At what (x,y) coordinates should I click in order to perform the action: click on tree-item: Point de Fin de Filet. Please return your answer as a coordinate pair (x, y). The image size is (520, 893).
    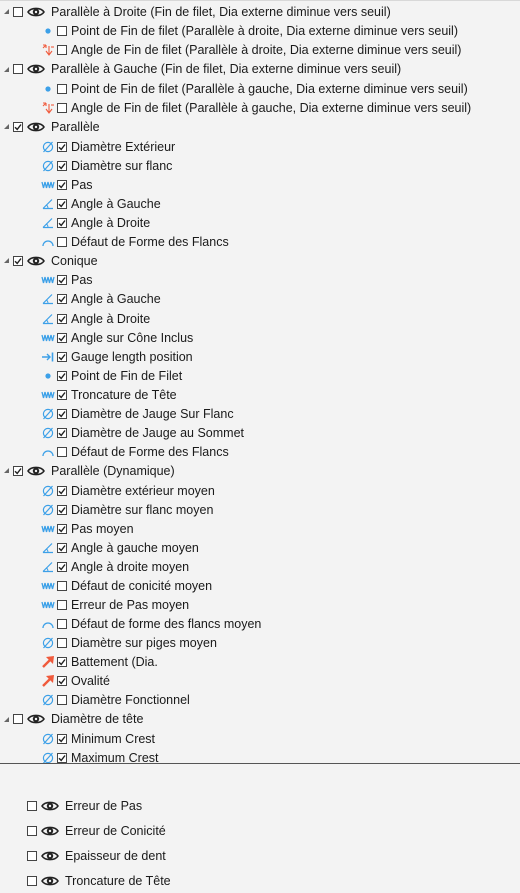
    Looking at the image, I should click on (260, 375).